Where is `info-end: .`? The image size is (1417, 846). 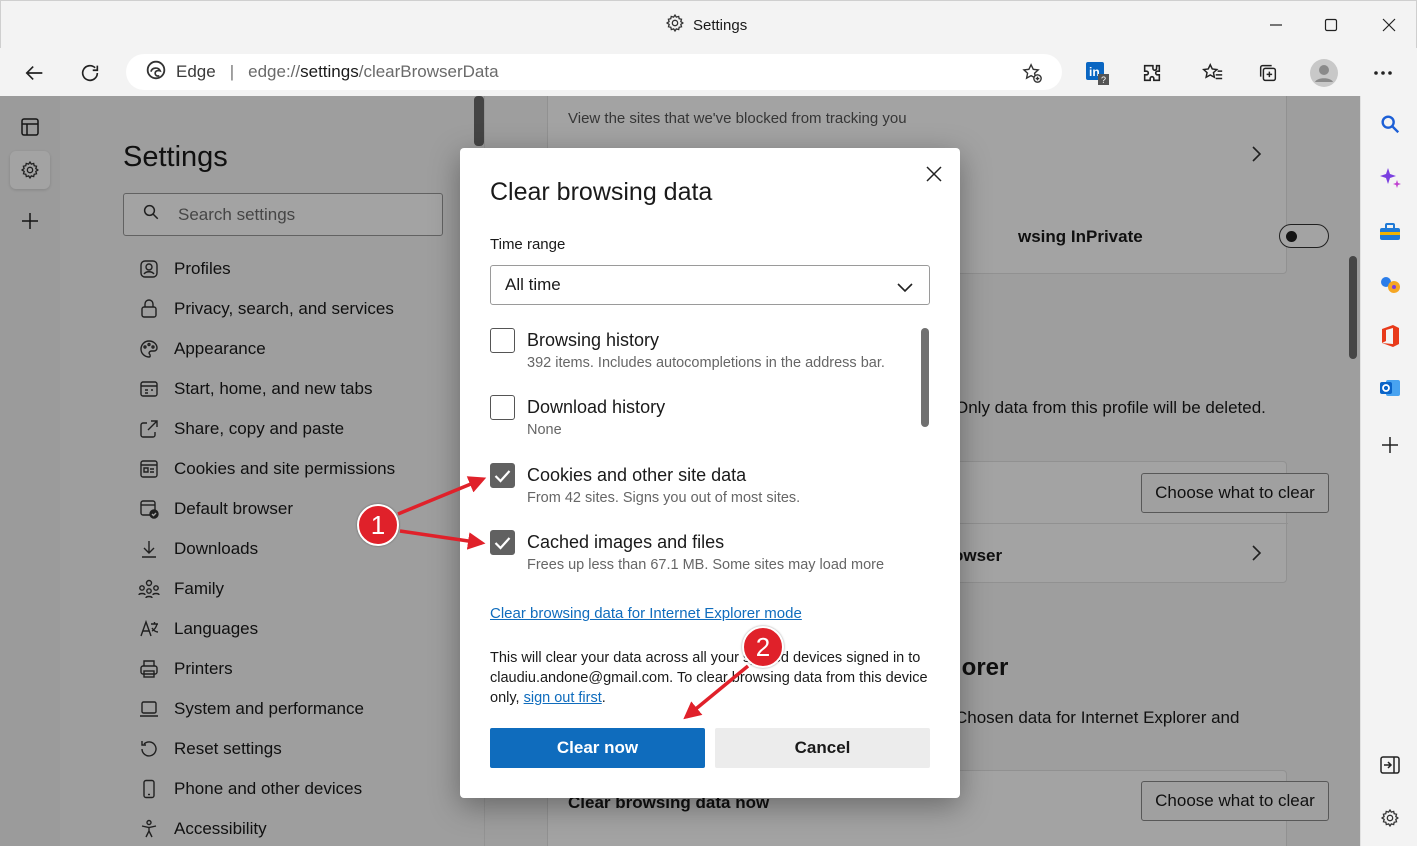 info-end: . is located at coordinates (603, 698).